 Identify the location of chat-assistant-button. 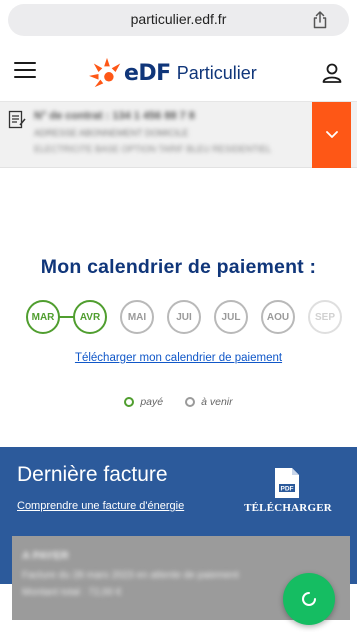
(309, 599).